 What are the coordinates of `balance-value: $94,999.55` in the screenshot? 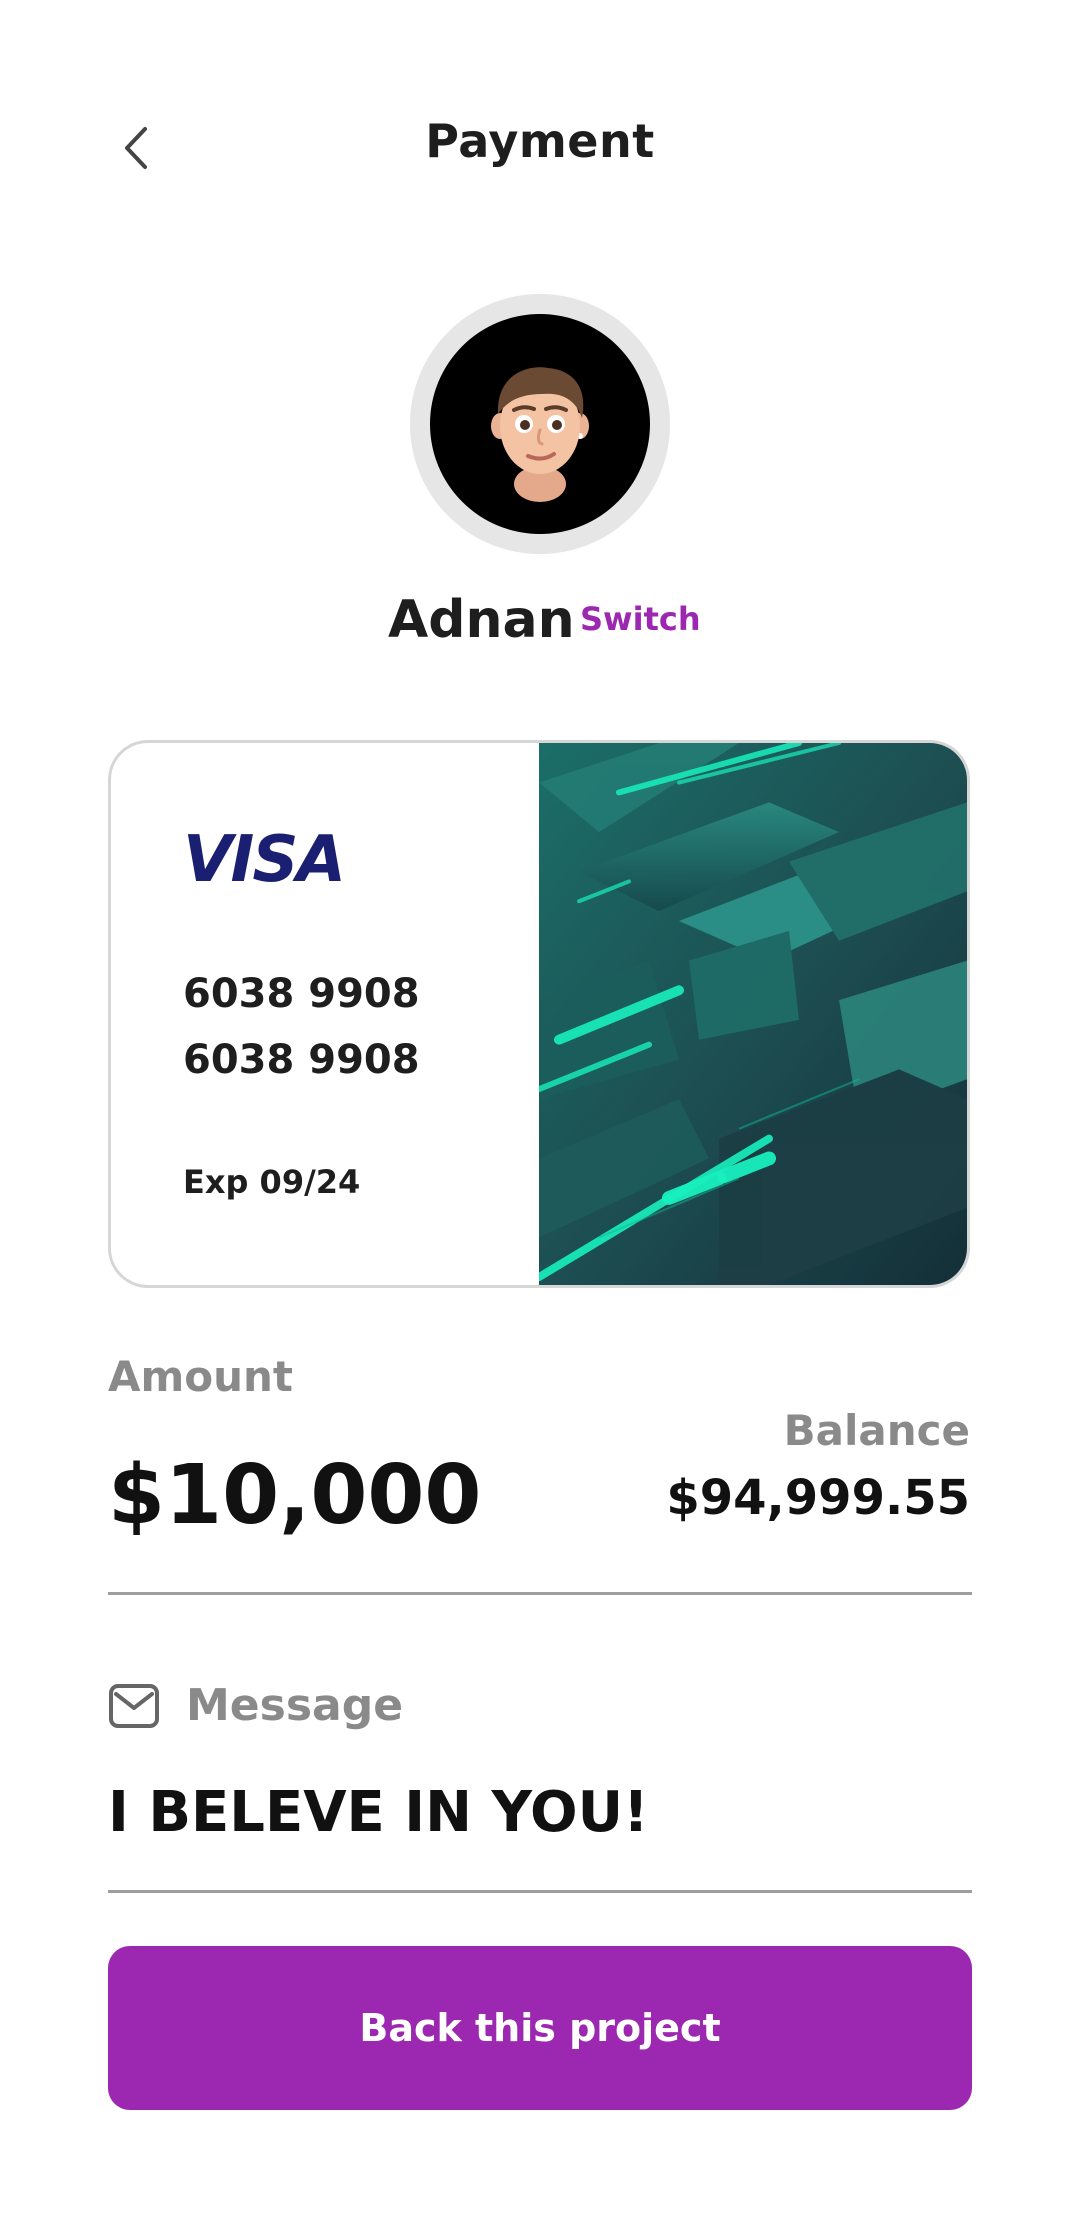 It's located at (818, 1498).